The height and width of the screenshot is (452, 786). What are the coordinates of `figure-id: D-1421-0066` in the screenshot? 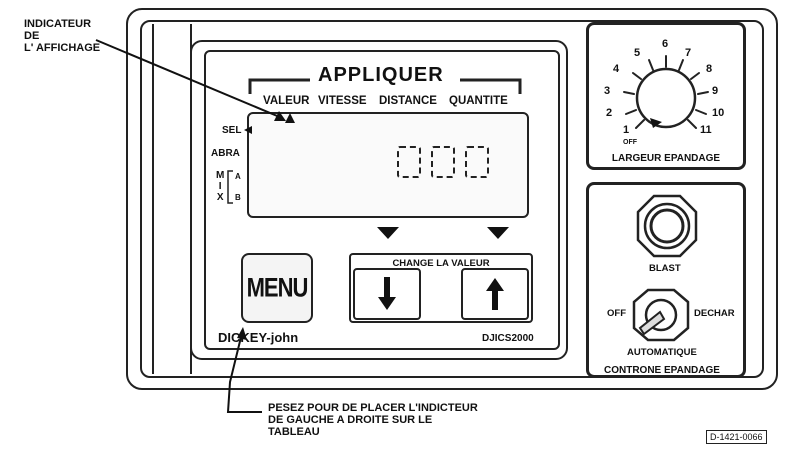 It's located at (736, 437).